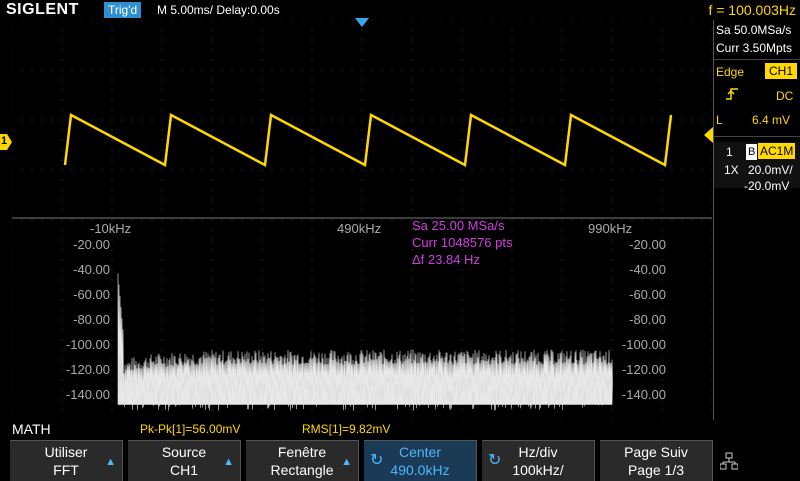 Image resolution: width=800 pixels, height=481 pixels. I want to click on softkey-next-page: Page Suiv Page 1/3, so click(656, 460).